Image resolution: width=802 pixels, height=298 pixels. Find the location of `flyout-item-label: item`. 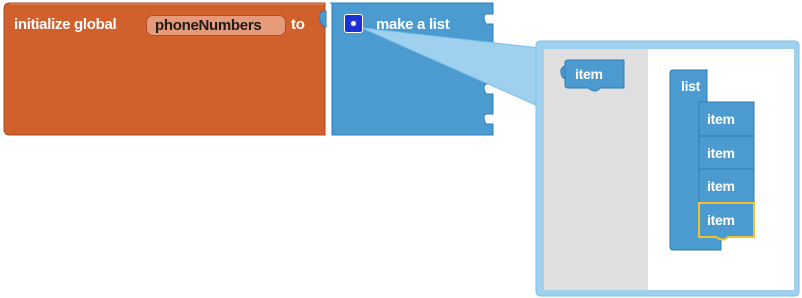

flyout-item-label: item is located at coordinates (589, 74).